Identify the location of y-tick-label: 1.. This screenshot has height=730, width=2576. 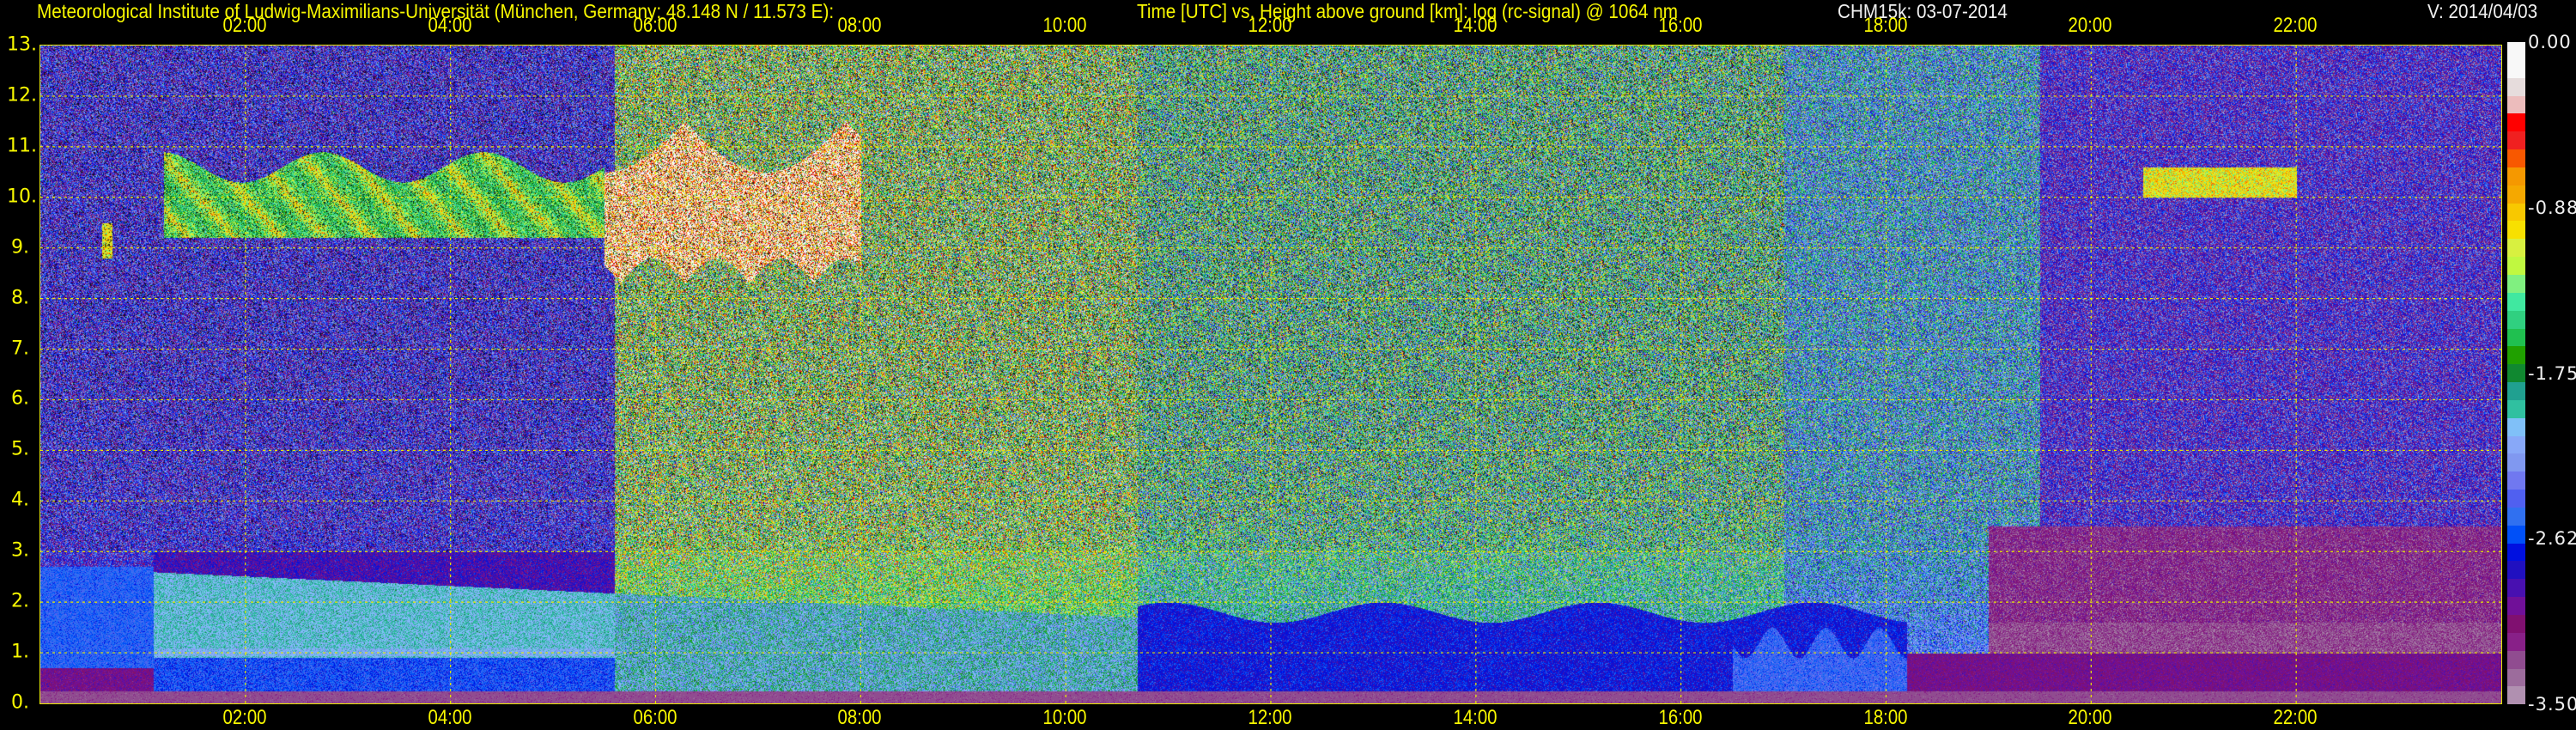
(20, 652).